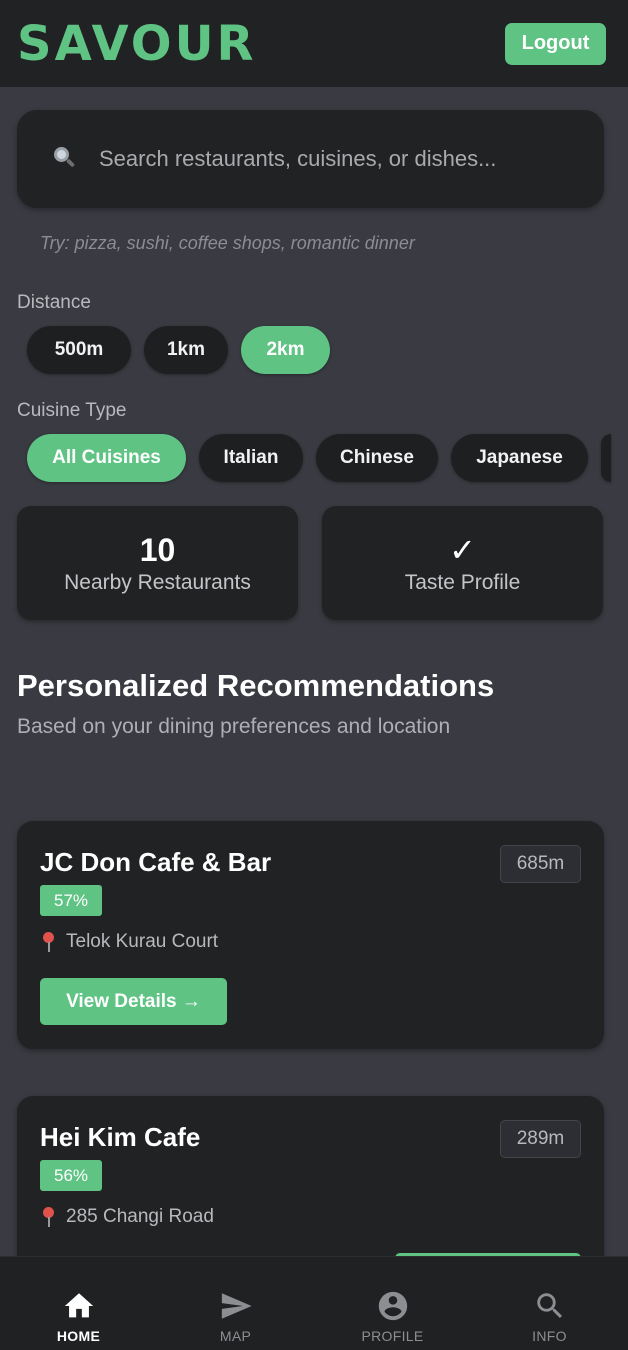 The image size is (628, 1350). What do you see at coordinates (137, 43) in the screenshot?
I see `brand-logo: SAVOUR` at bounding box center [137, 43].